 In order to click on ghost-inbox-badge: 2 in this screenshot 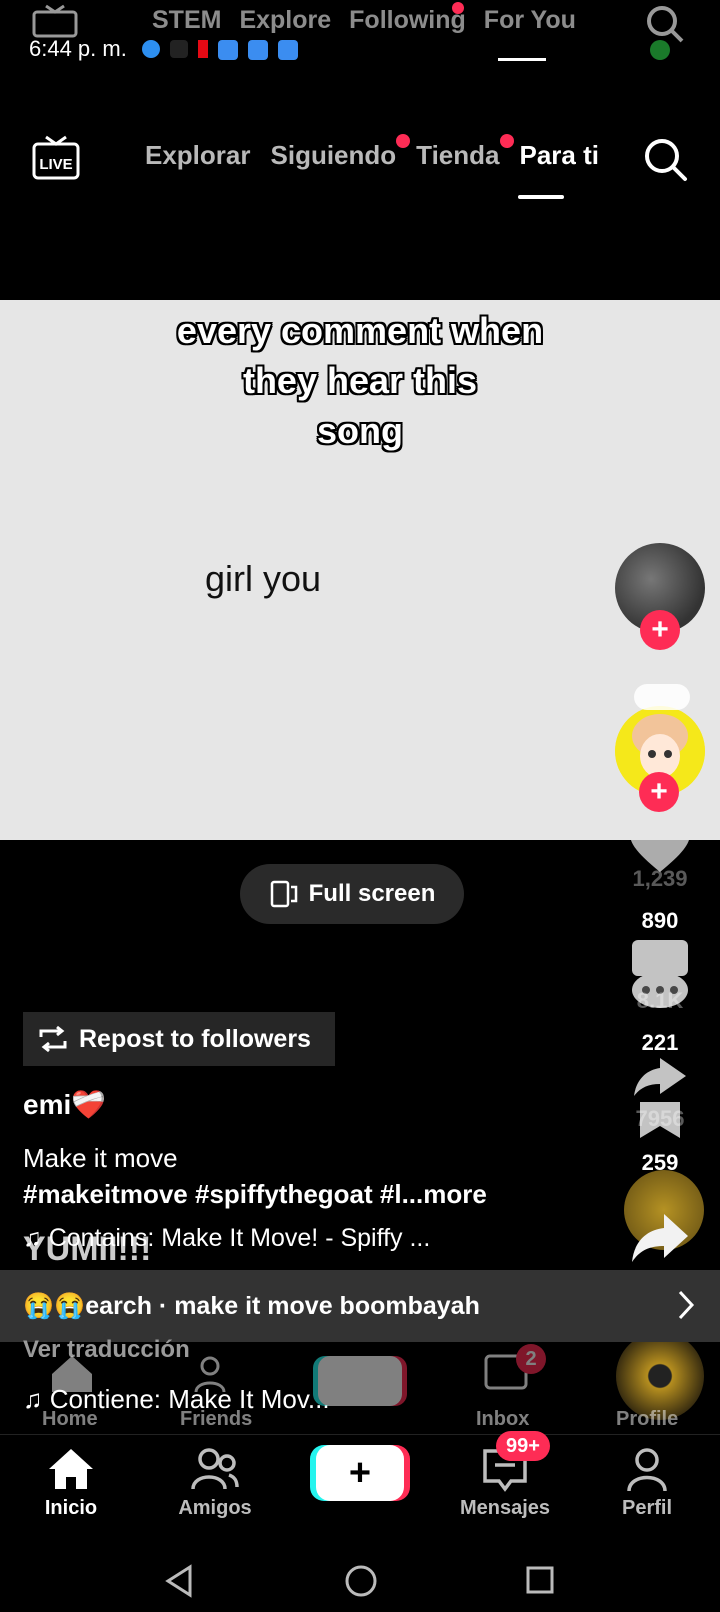, I will do `click(531, 1359)`.